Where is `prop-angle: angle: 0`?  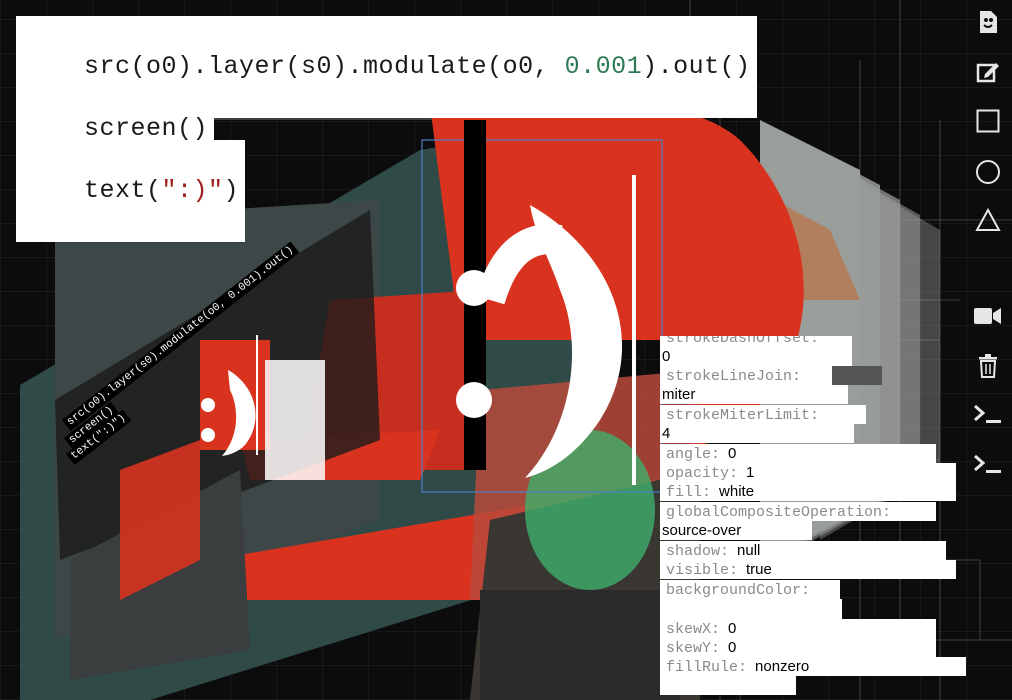 prop-angle: angle: 0 is located at coordinates (798, 453).